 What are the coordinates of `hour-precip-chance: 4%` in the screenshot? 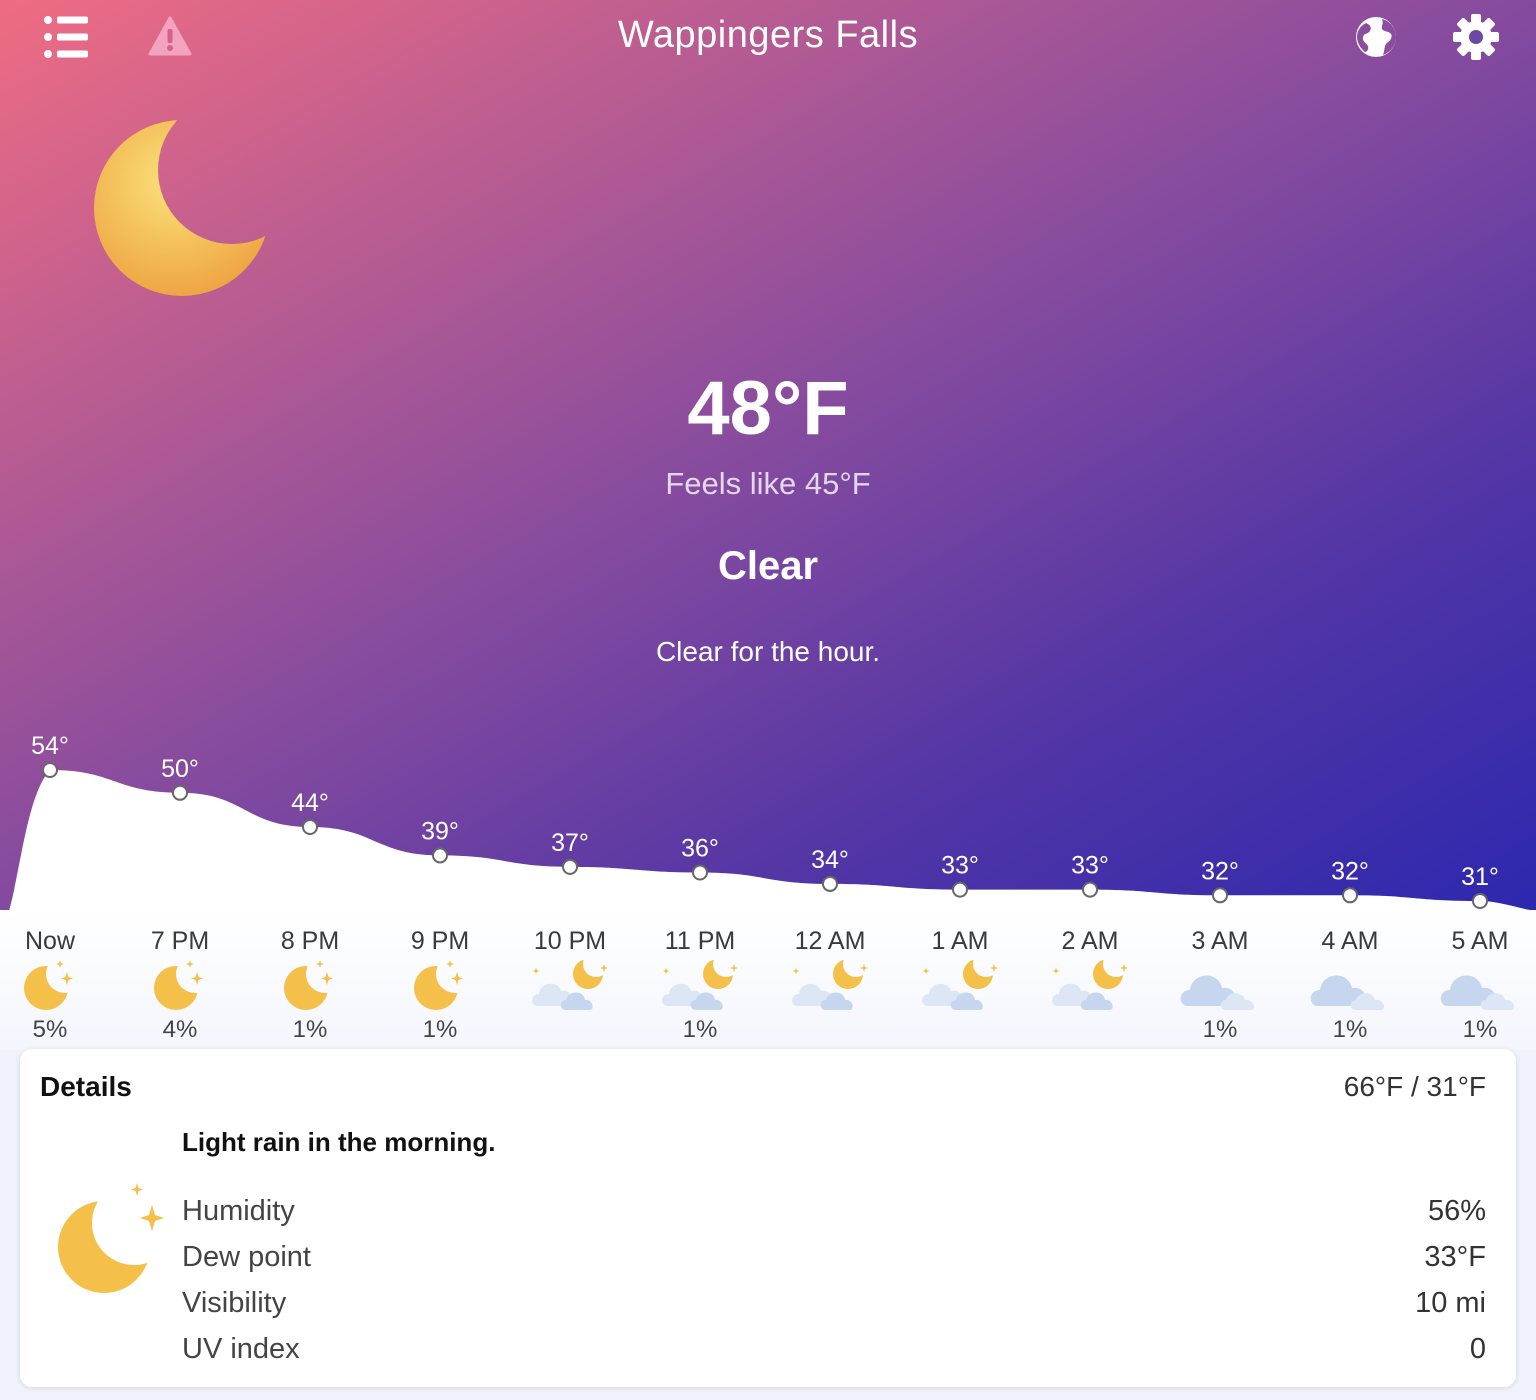 It's located at (180, 1029).